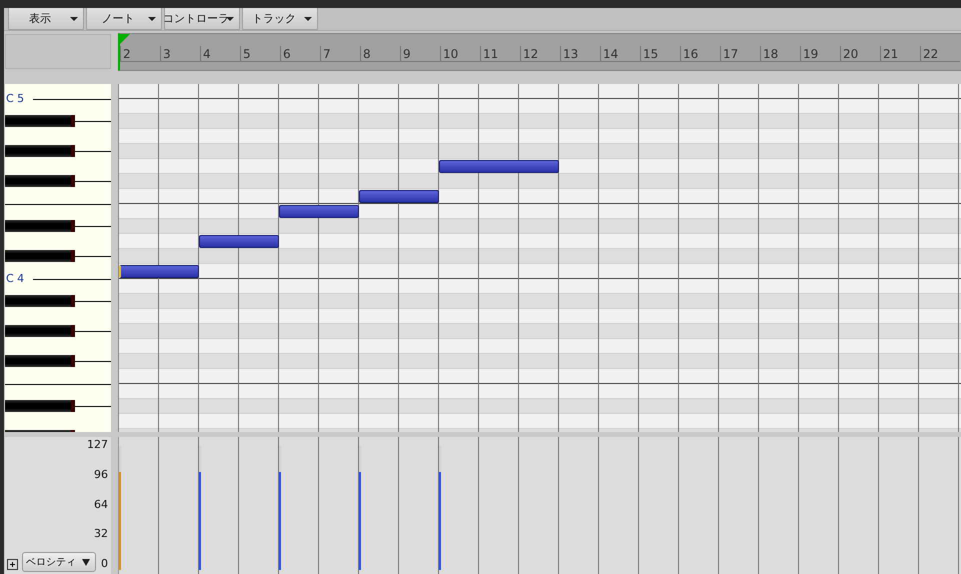 This screenshot has width=961, height=574. What do you see at coordinates (260, 54) in the screenshot?
I see `bar-number: 5` at bounding box center [260, 54].